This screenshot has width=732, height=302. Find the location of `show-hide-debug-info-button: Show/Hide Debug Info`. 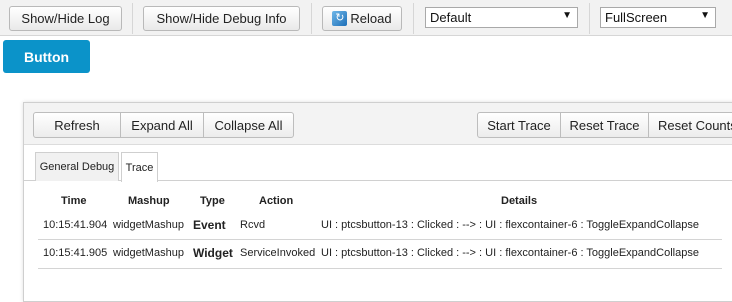

show-hide-debug-info-button: Show/Hide Debug Info is located at coordinates (221, 18).